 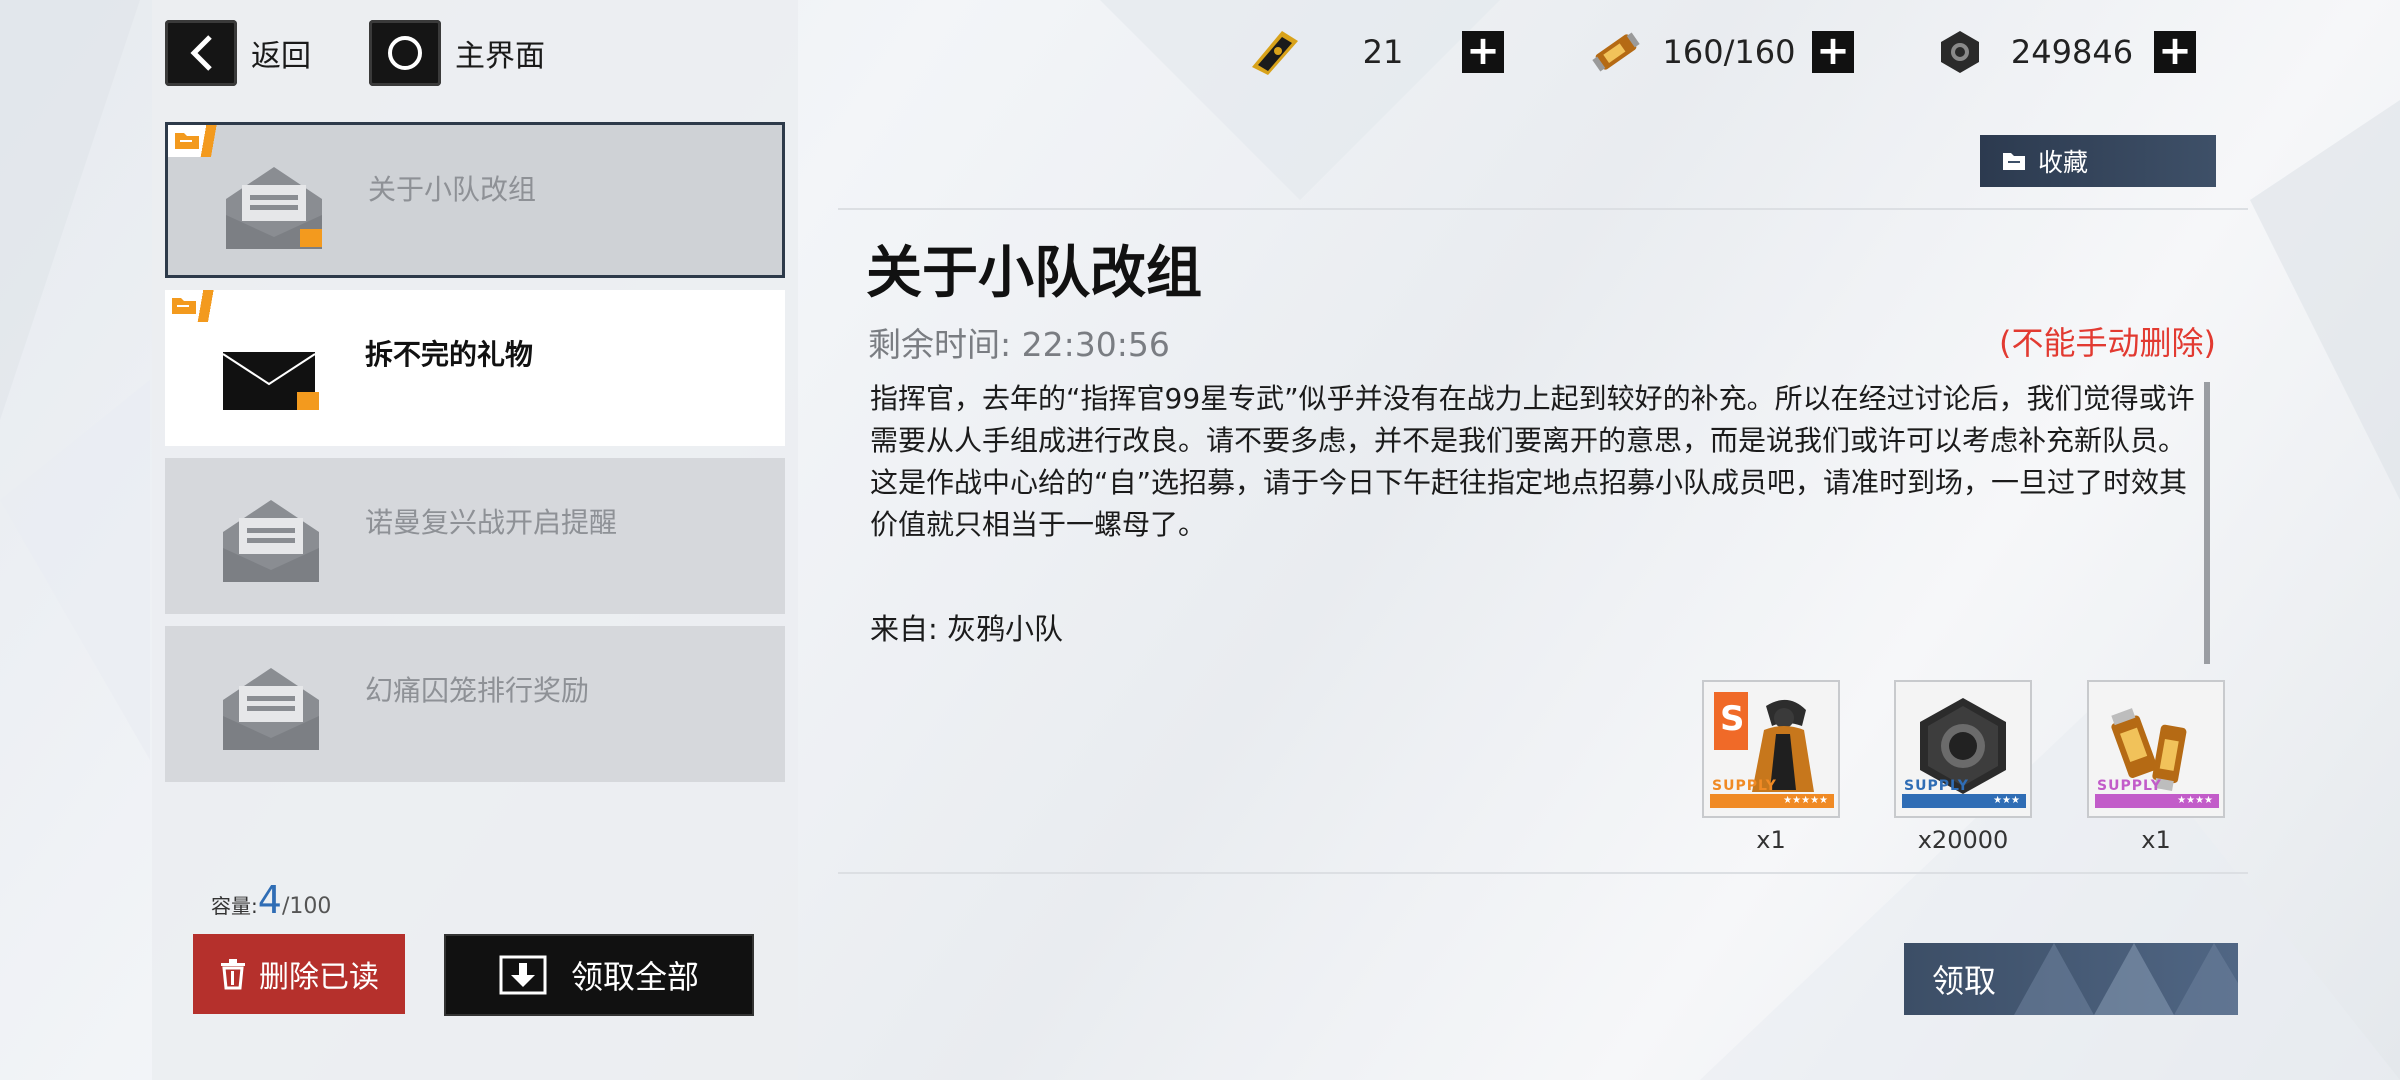 I want to click on resource-battery: 160/160 +, so click(x=1720, y=52).